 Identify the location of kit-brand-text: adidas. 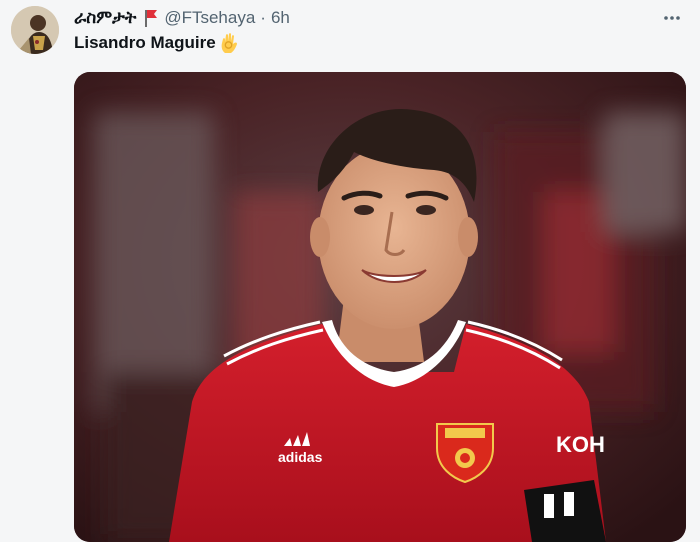
(300, 457).